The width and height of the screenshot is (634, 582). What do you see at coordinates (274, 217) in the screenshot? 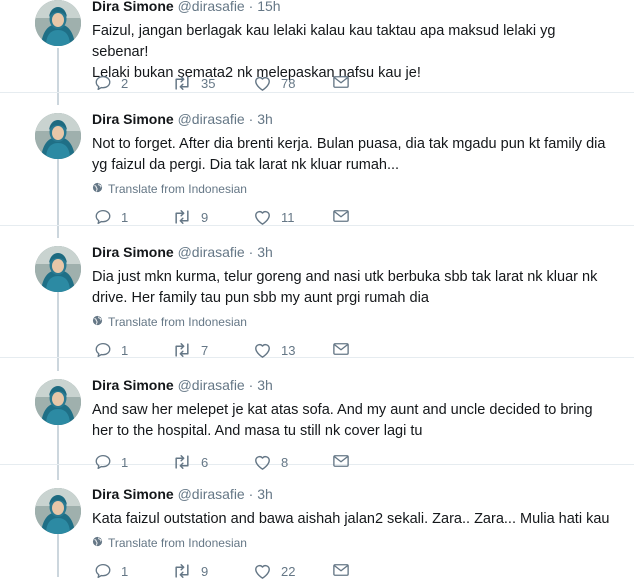
I see `like-button: 11` at bounding box center [274, 217].